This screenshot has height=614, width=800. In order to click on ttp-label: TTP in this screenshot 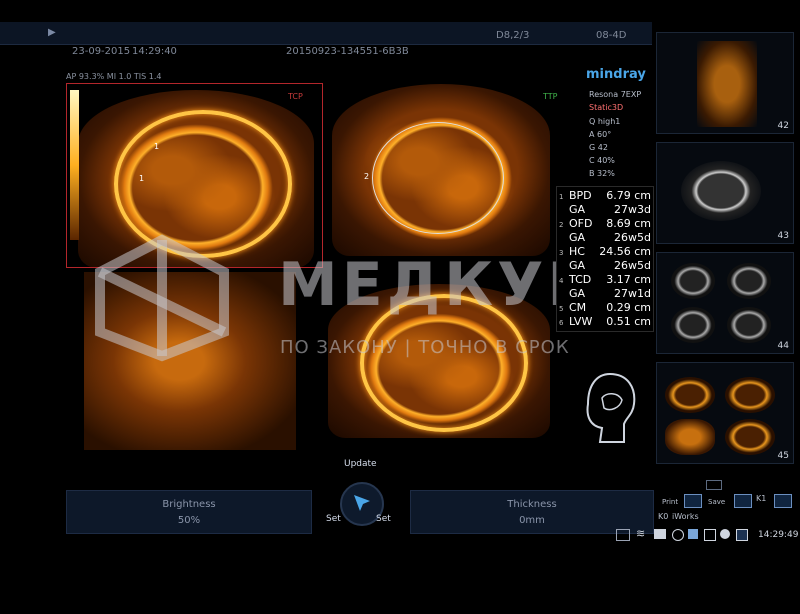, I will do `click(550, 96)`.